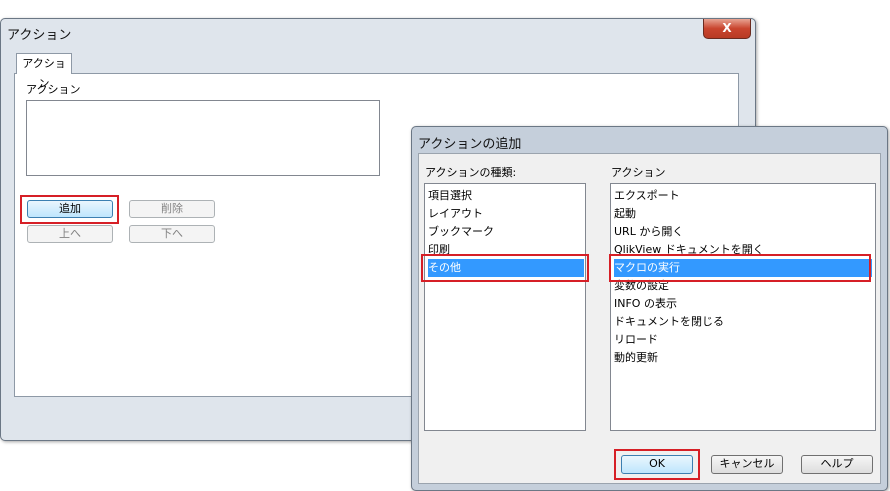 This screenshot has height=491, width=890. What do you see at coordinates (636, 340) in the screenshot?
I see `action-item: リロード` at bounding box center [636, 340].